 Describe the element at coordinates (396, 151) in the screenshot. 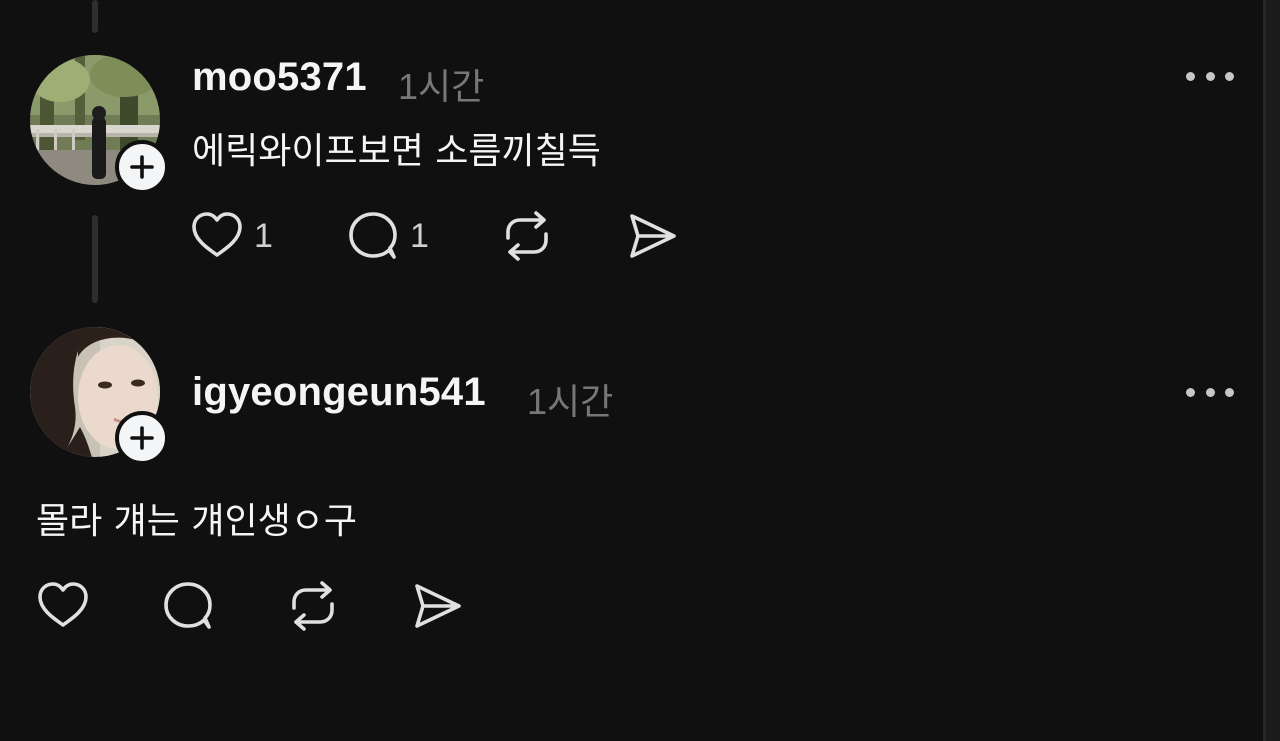

I see `post-text: 에릭와이프보면 소름끼칠득` at that location.